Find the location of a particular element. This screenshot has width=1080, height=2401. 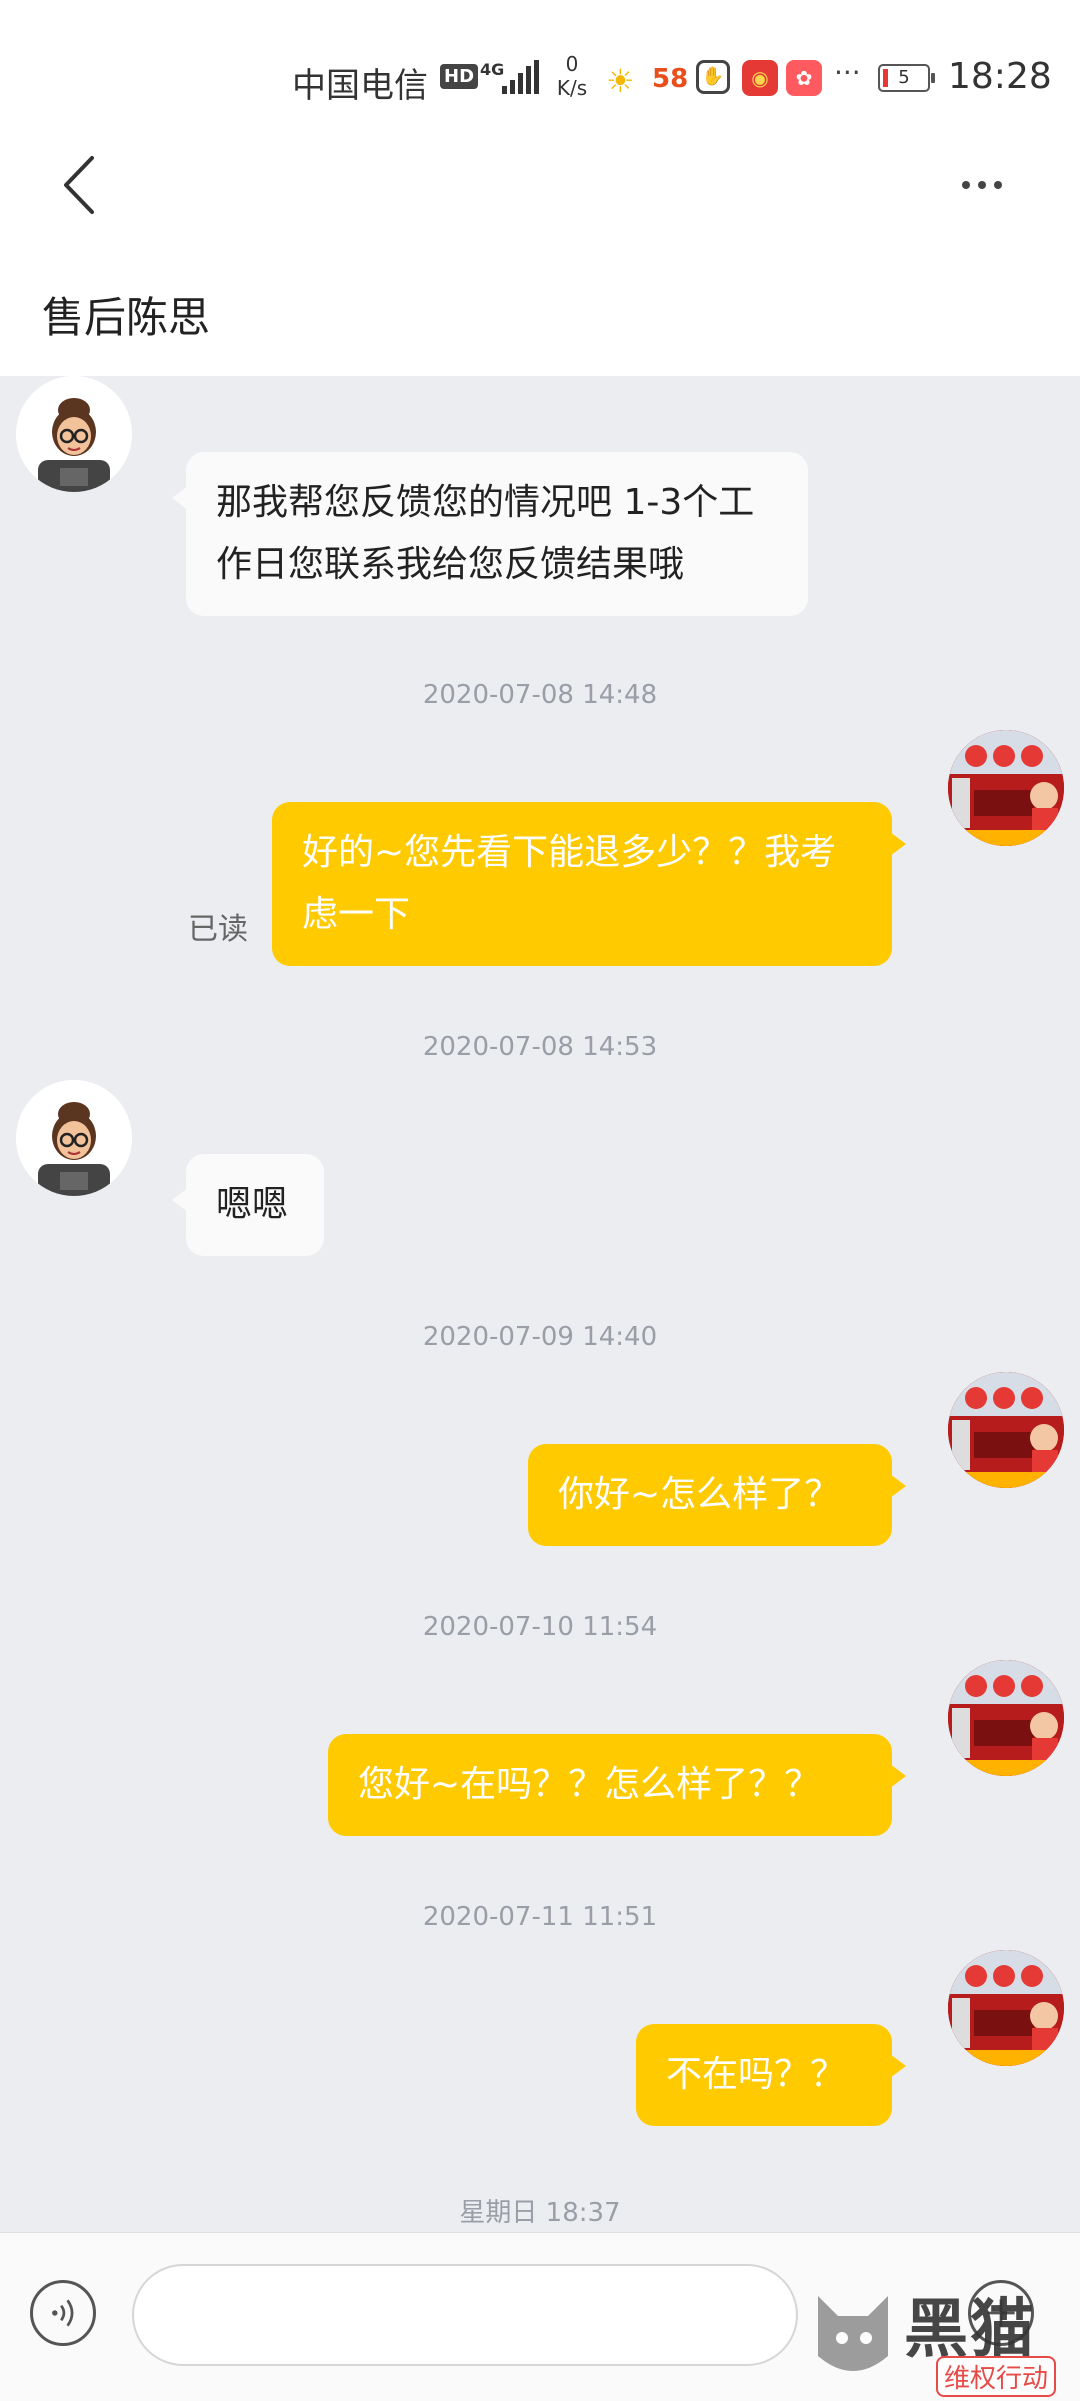

message-timestamp: 2020-07-11 11:51 is located at coordinates (540, 1917).